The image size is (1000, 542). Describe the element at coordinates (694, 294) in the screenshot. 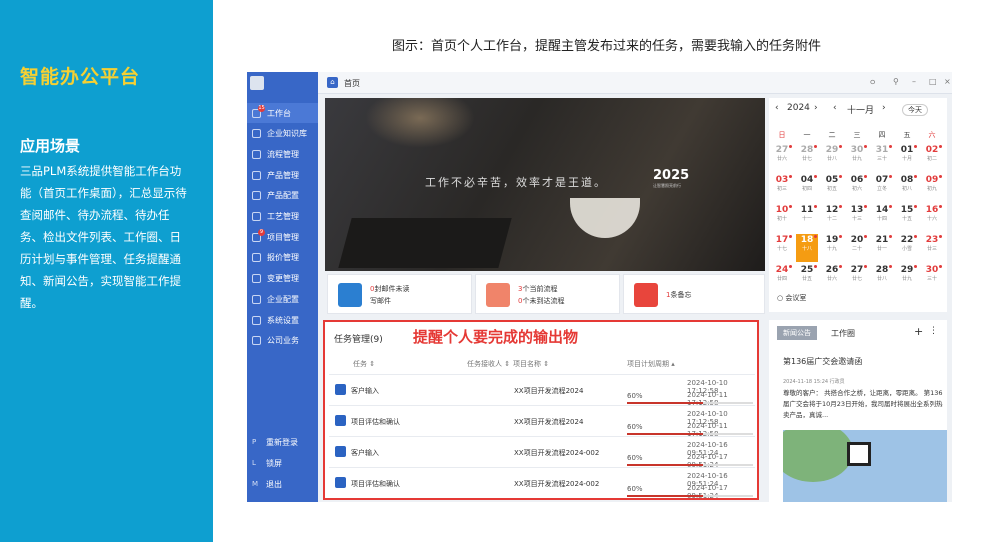

I see `memo-card: 1条备忘` at that location.